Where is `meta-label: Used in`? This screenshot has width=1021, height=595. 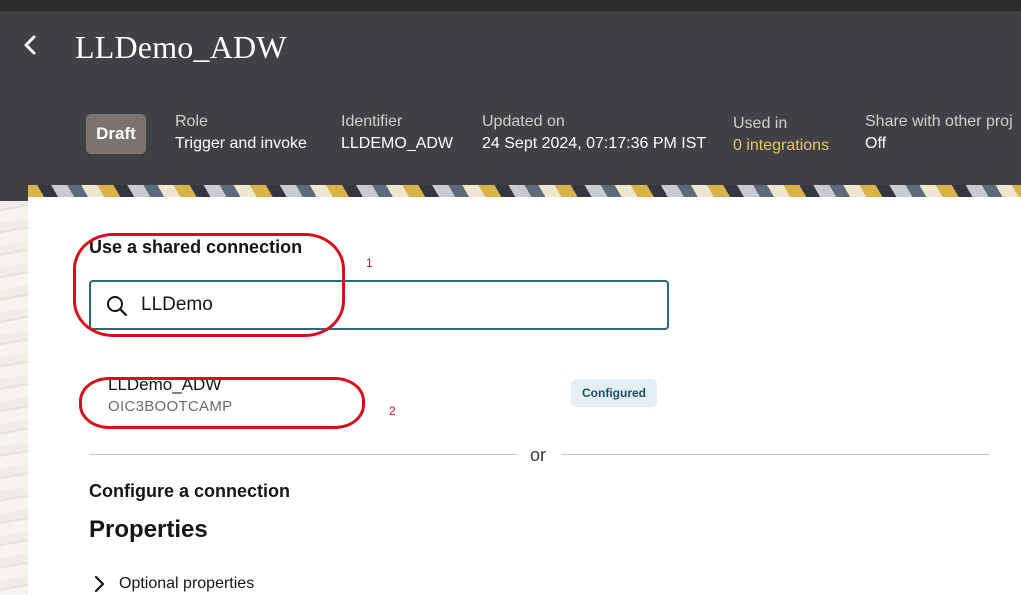 meta-label: Used in is located at coordinates (760, 123).